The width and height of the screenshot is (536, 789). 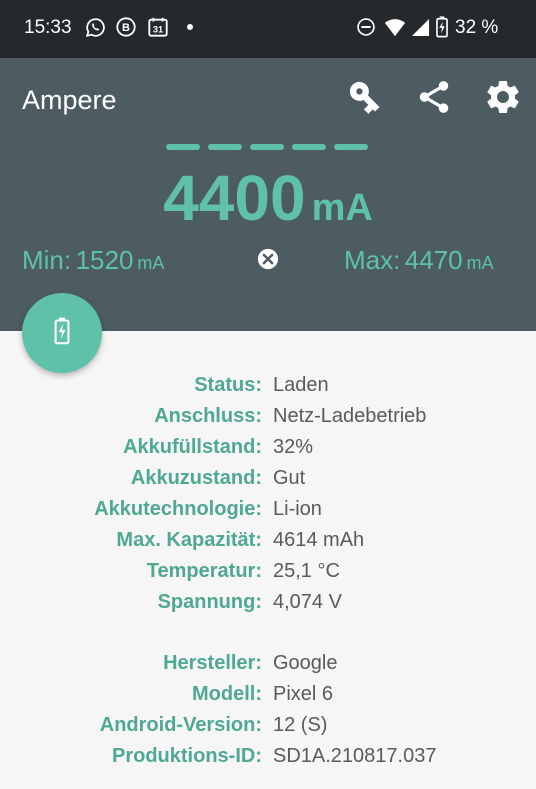 I want to click on info-label: Status:, so click(x=228, y=385).